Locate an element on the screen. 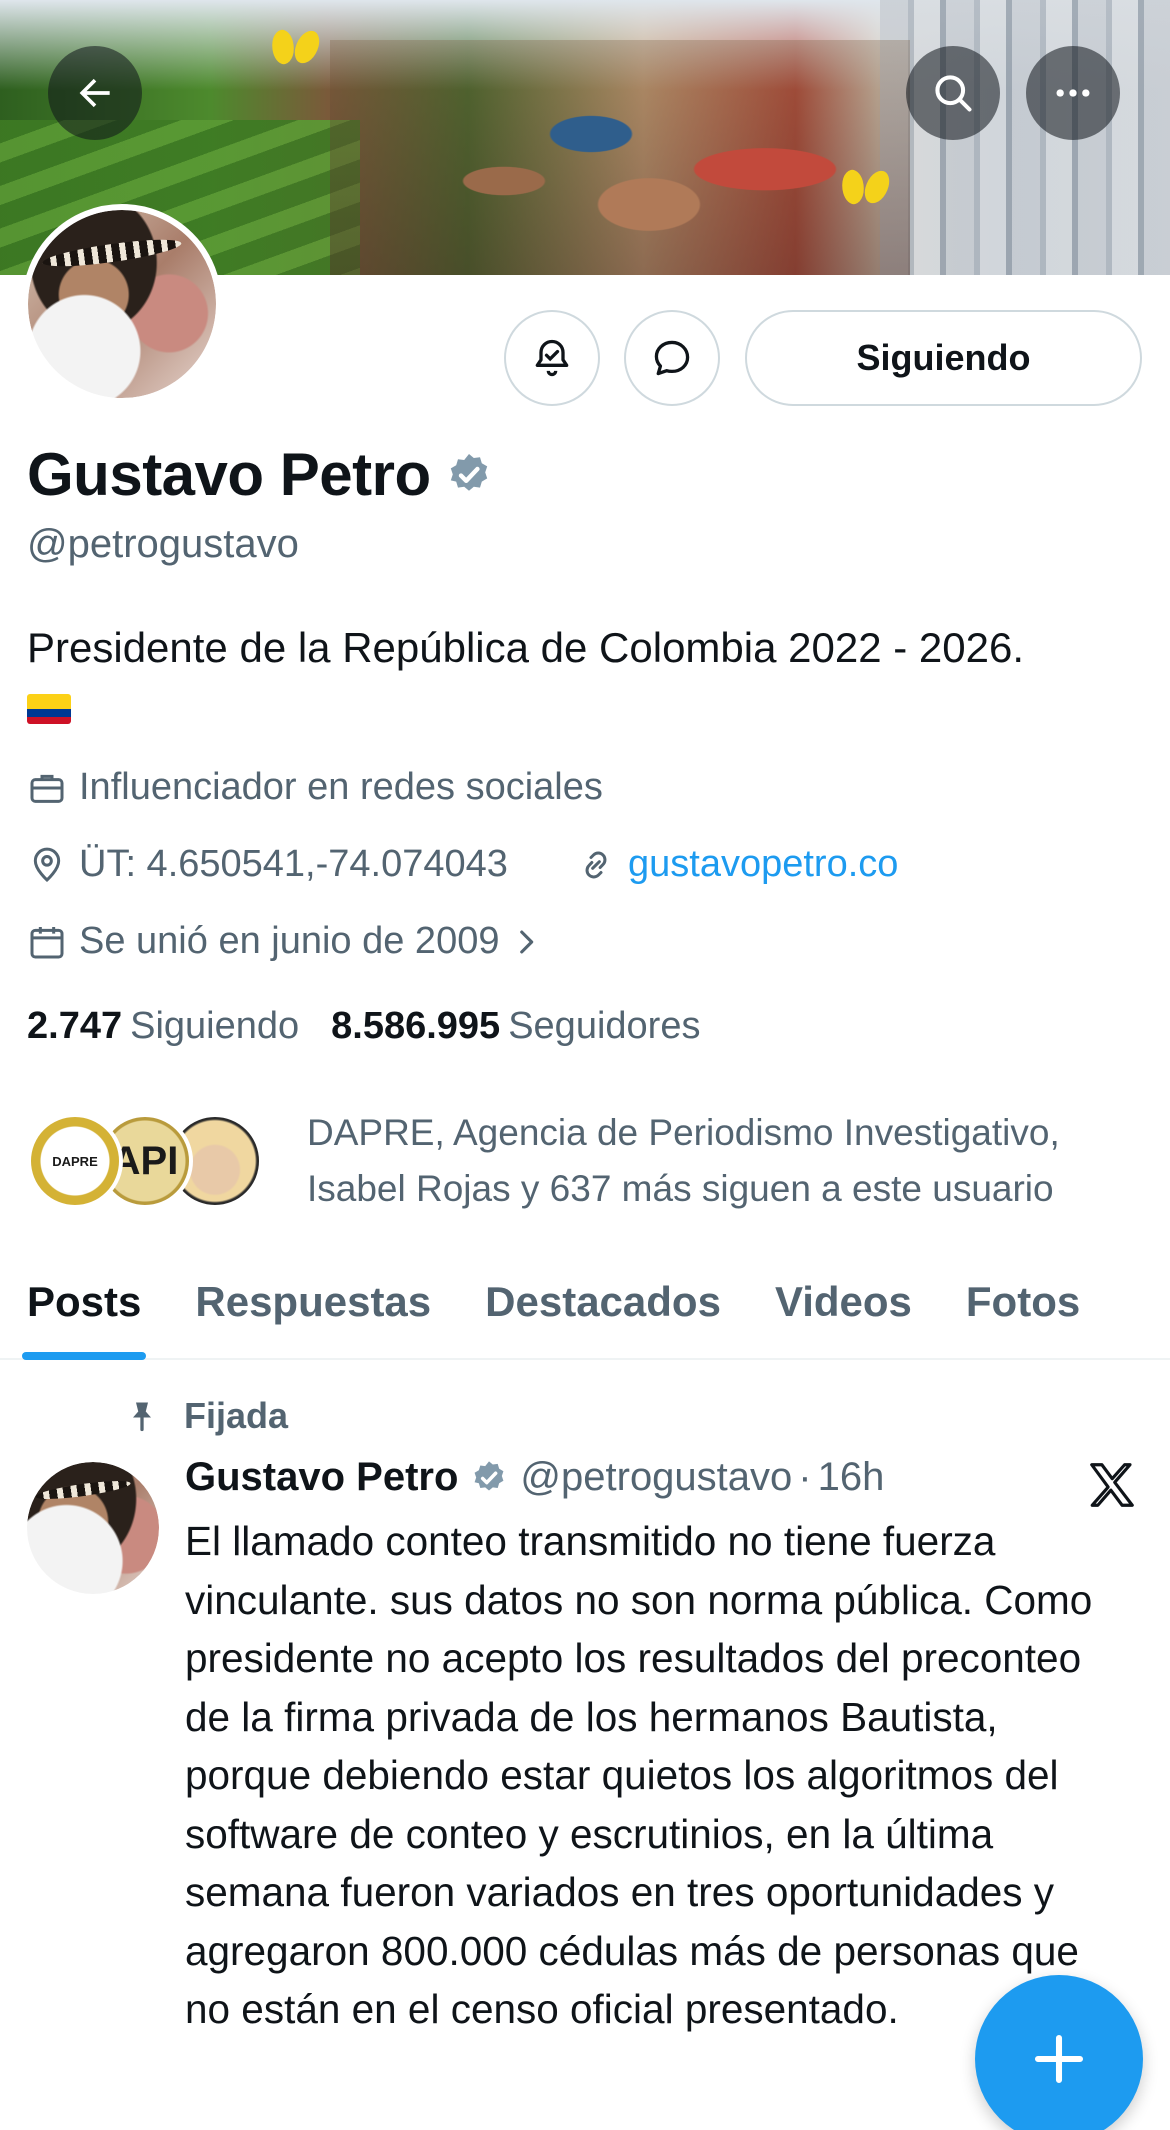 This screenshot has width=1170, height=2130. chevron-right-icon is located at coordinates (527, 941).